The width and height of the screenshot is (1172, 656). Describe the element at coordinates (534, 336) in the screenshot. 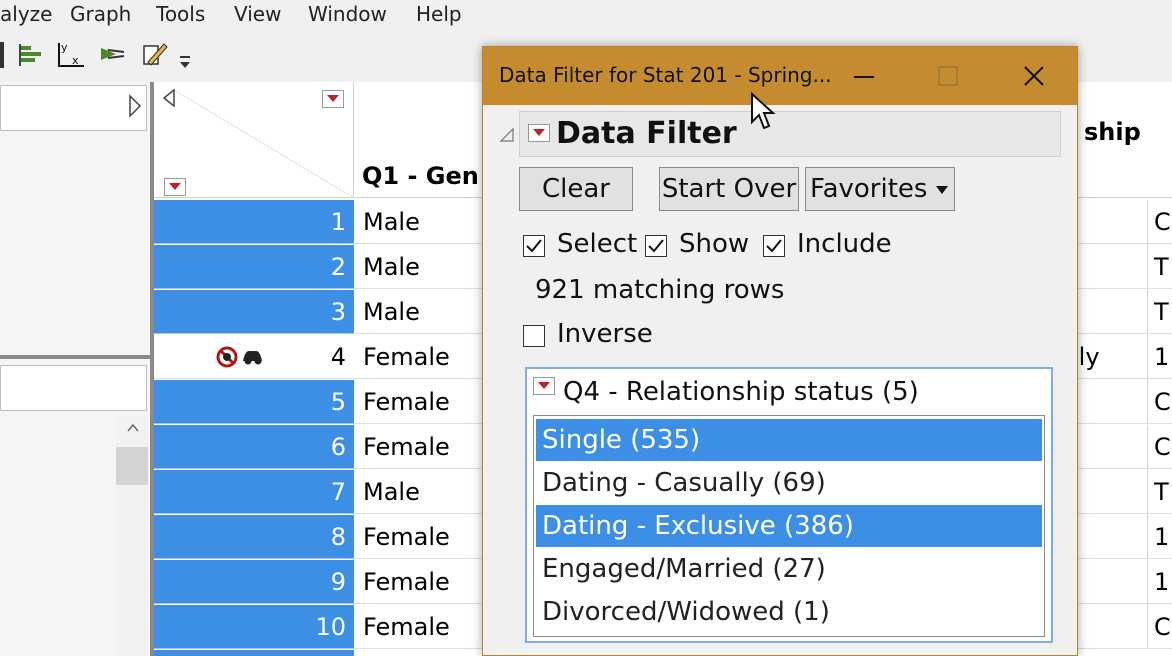

I see `inverse-checkbox` at that location.